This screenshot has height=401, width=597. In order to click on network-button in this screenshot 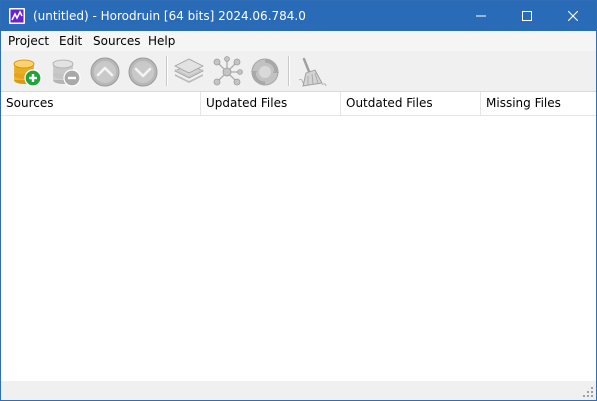, I will do `click(227, 72)`.